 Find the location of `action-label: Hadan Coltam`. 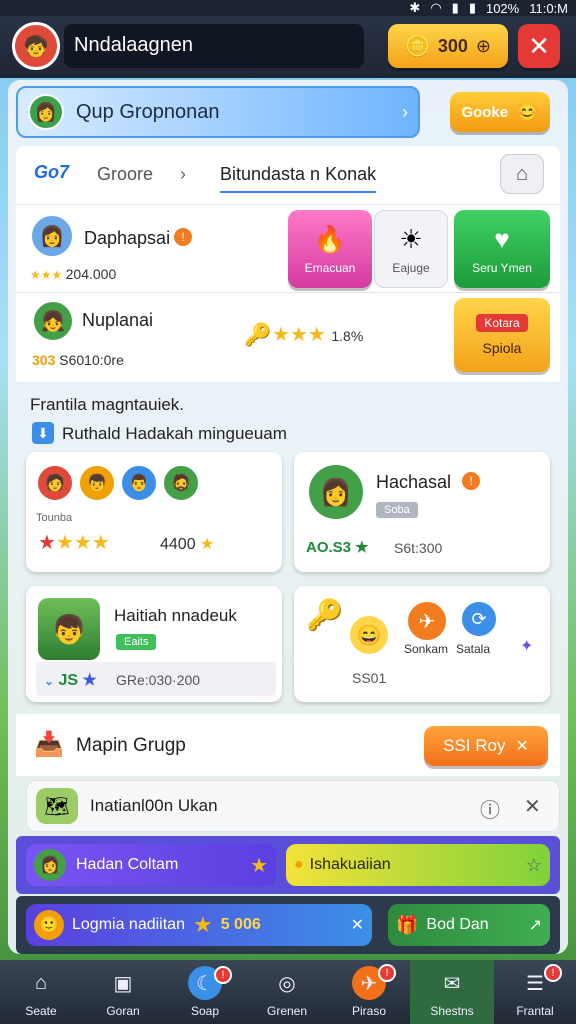

action-label: Hadan Coltam is located at coordinates (127, 864).